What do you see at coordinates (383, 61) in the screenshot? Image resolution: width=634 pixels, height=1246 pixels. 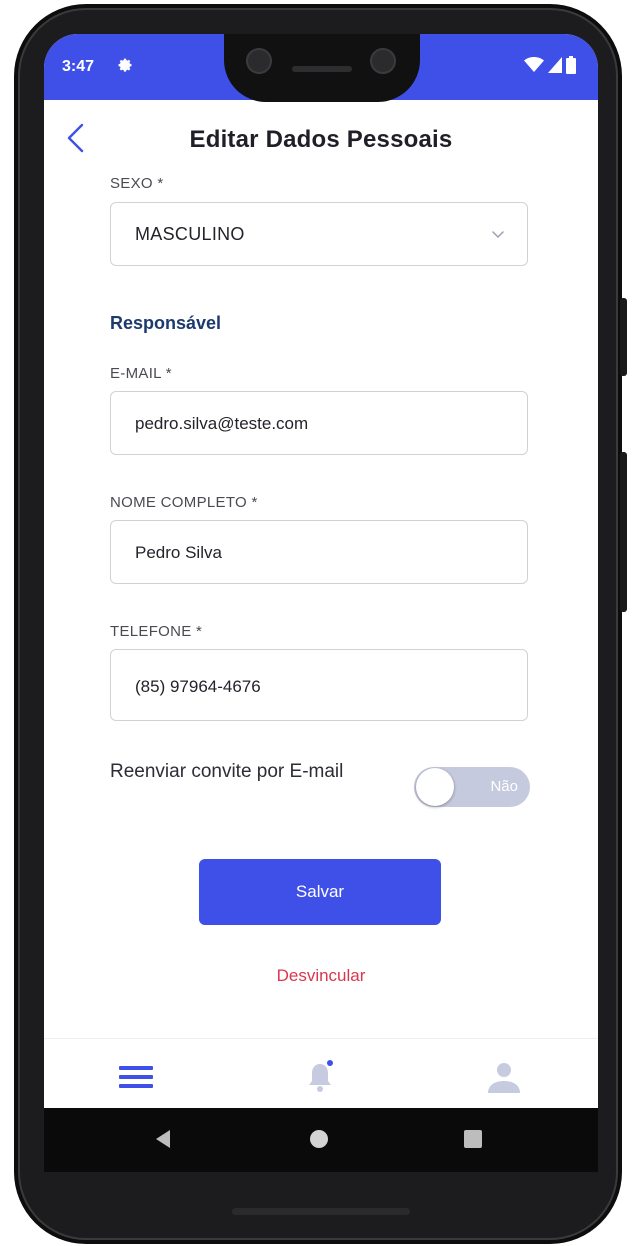 I see `front-sensor` at bounding box center [383, 61].